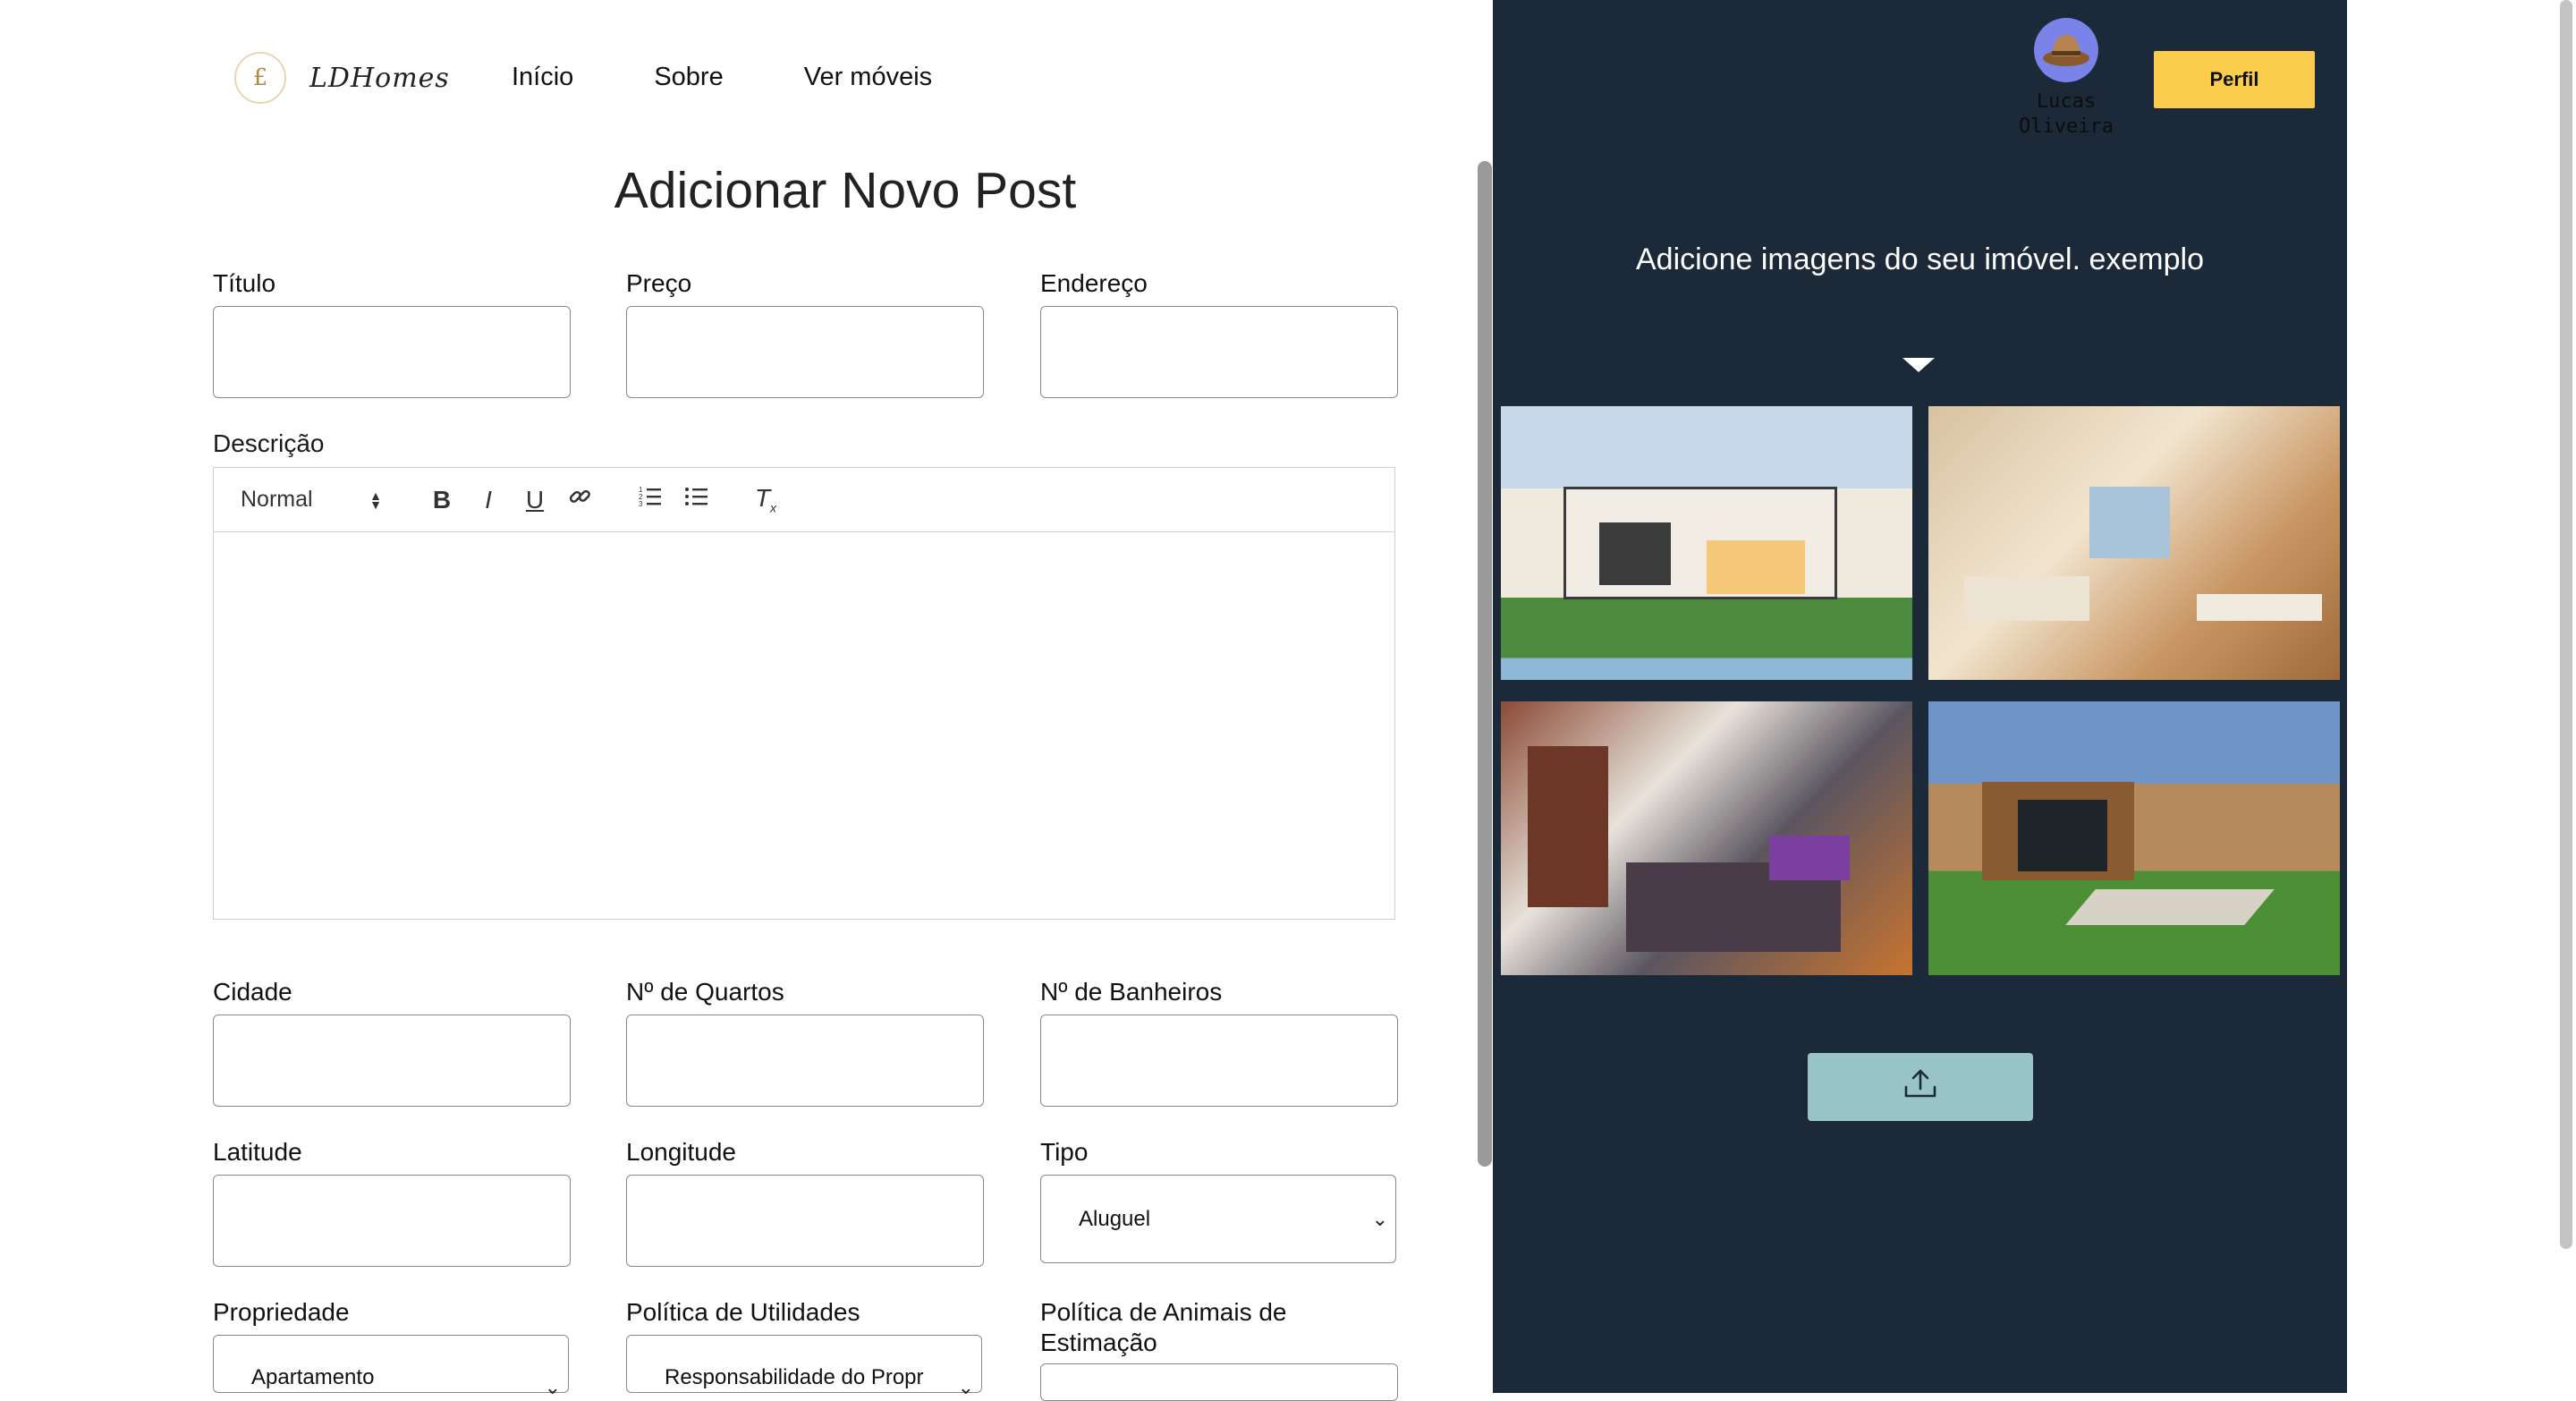  I want to click on animais-select, so click(1219, 1382).